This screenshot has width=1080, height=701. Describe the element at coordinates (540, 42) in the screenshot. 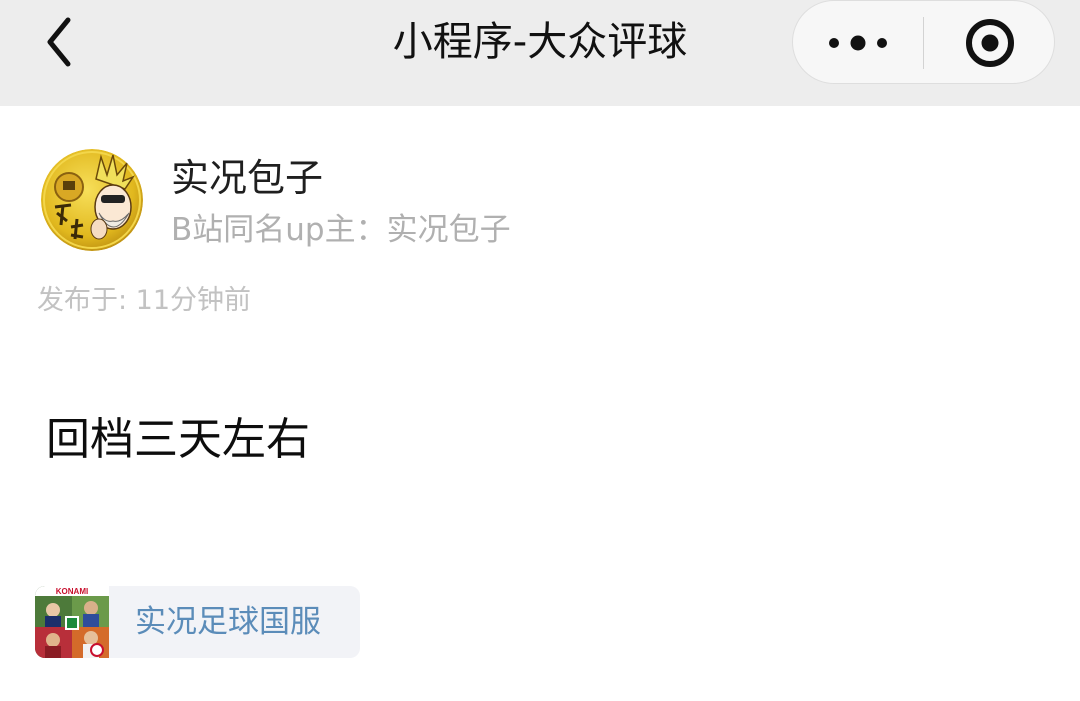

I see `page-title: 小程序-大众评球` at that location.